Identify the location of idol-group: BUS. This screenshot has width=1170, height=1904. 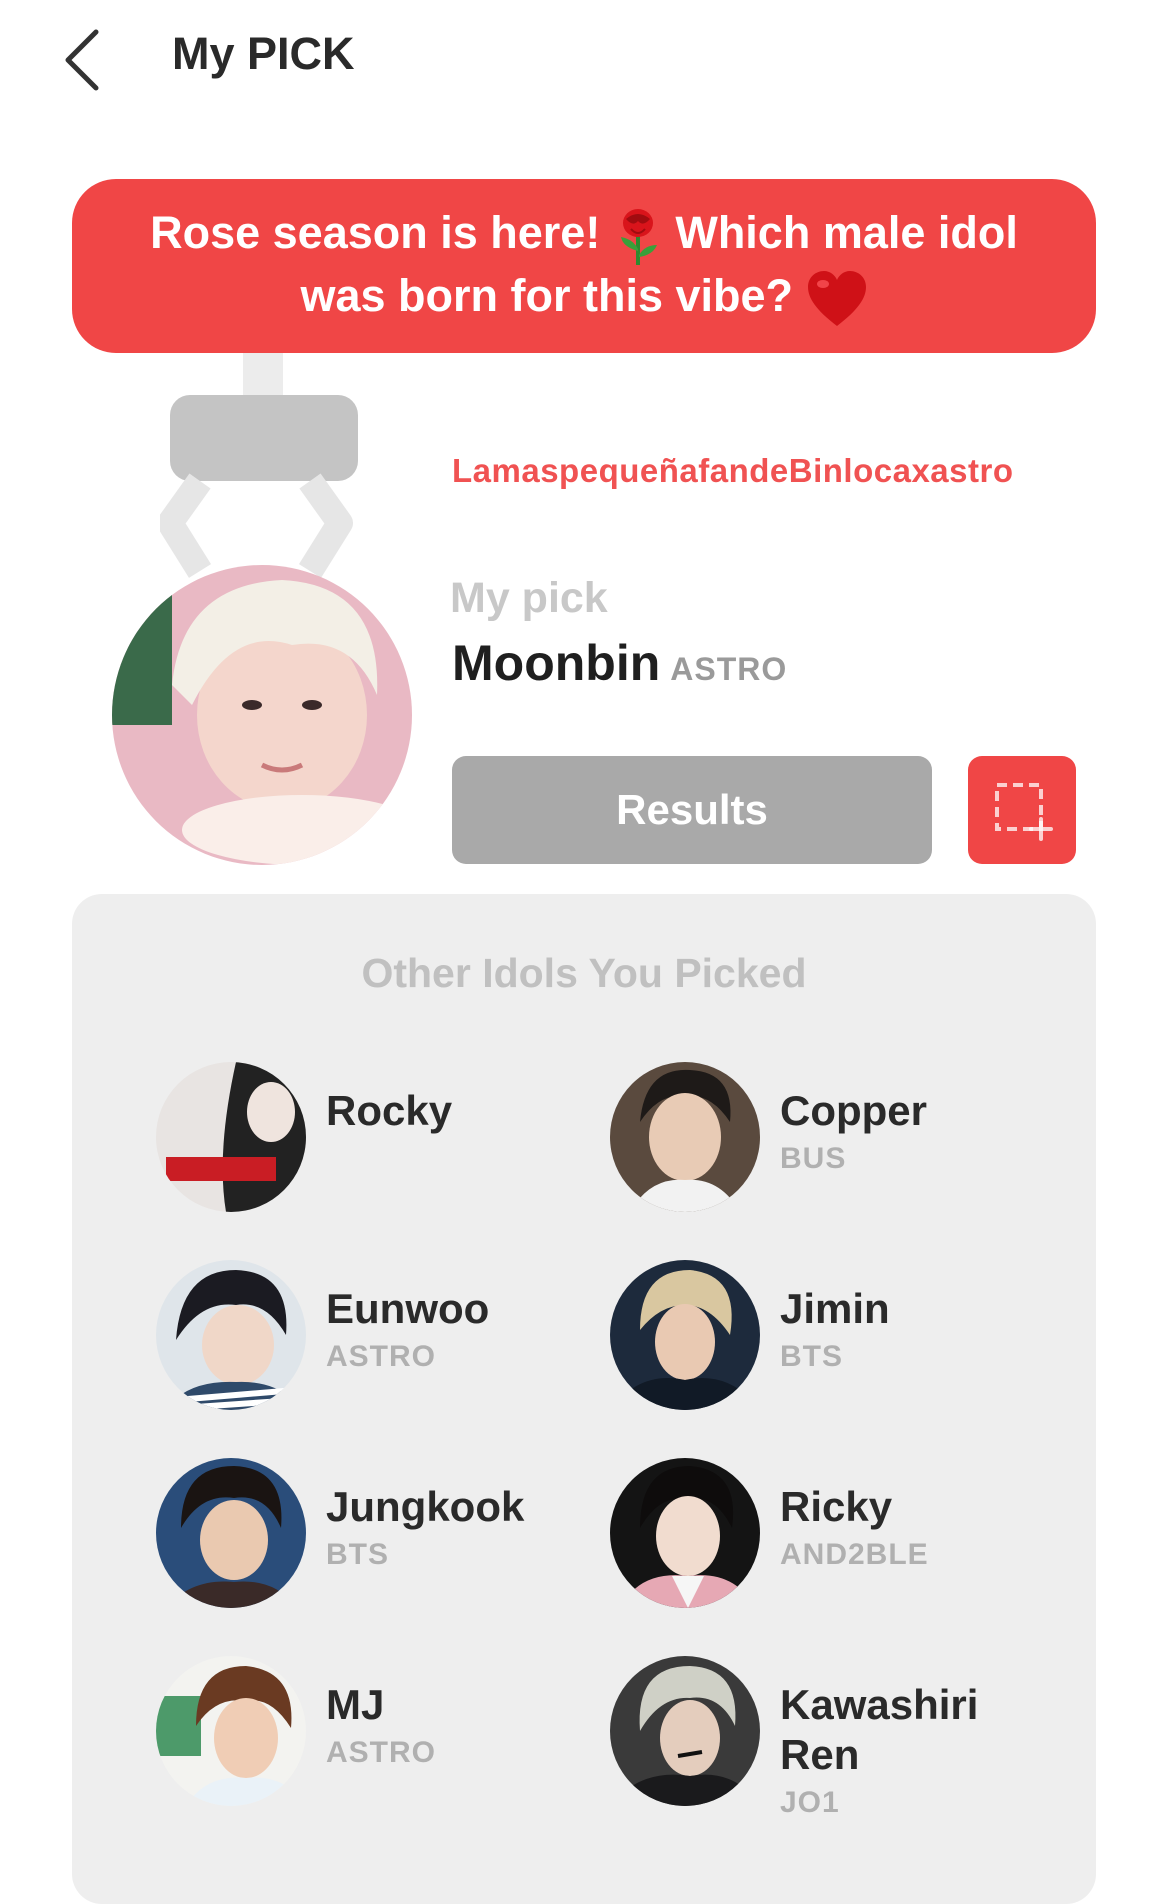
(813, 1158).